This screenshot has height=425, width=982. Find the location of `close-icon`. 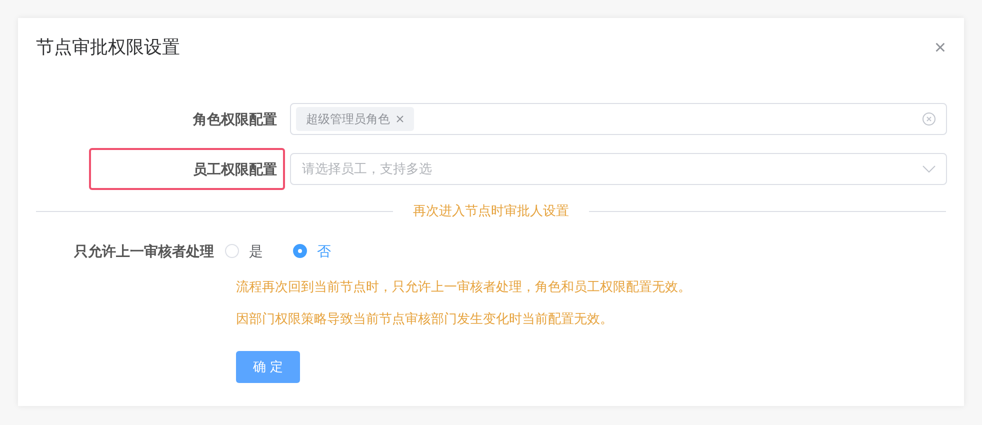

close-icon is located at coordinates (400, 119).